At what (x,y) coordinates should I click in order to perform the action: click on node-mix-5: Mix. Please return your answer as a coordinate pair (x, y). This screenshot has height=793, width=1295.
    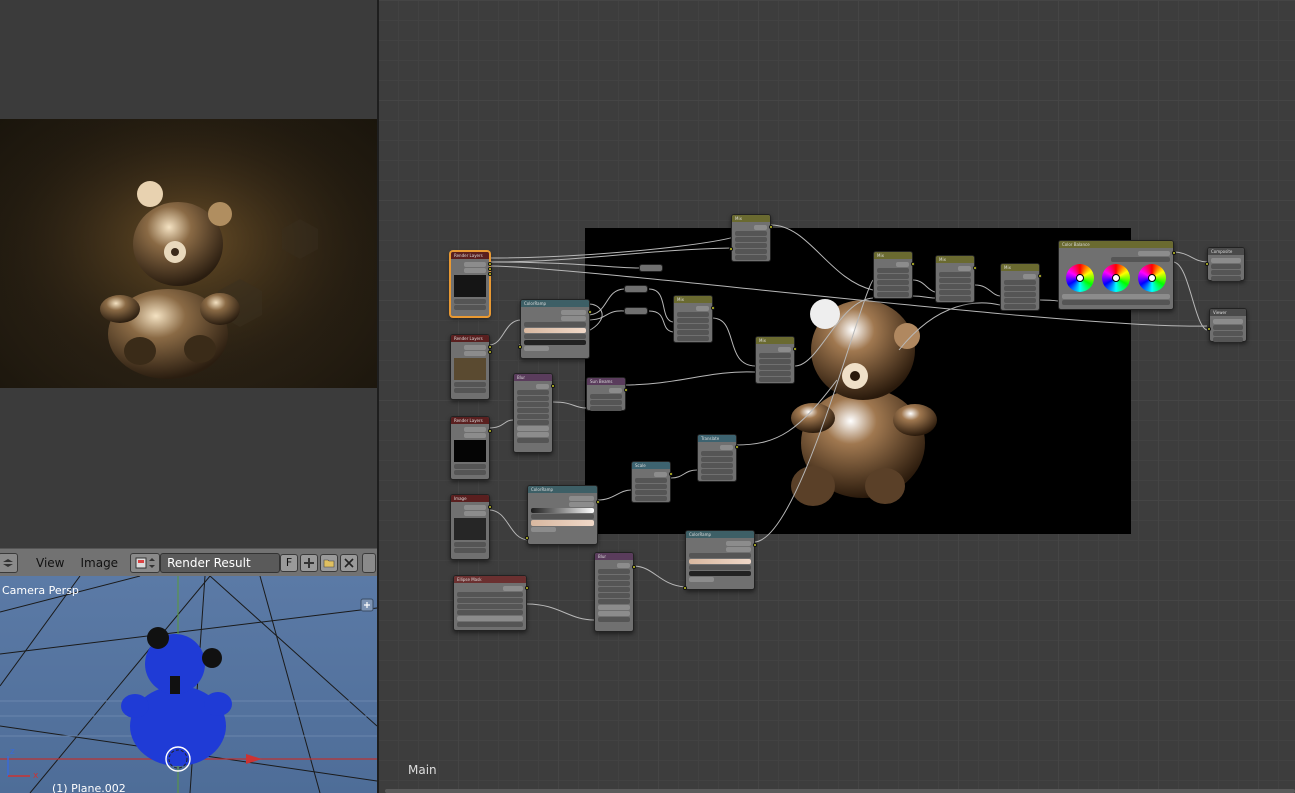
    Looking at the image, I should click on (956, 279).